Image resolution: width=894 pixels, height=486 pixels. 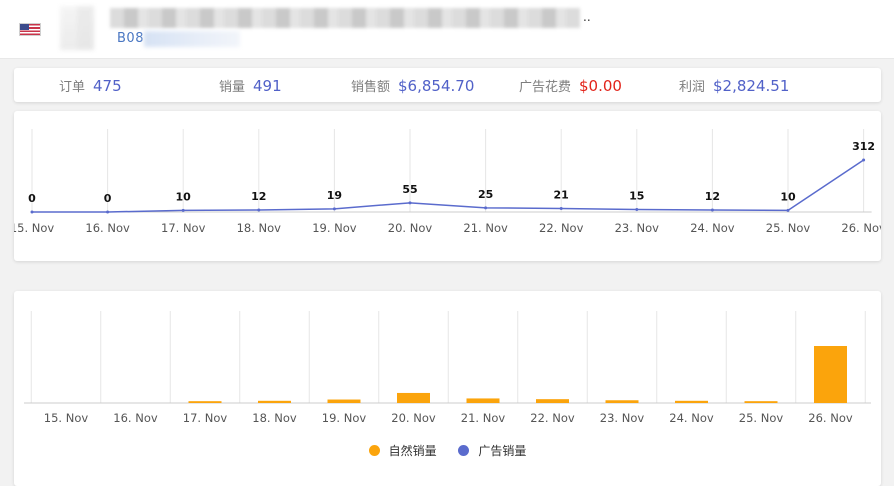 I want to click on legend-ad-sales-marker, so click(x=464, y=450).